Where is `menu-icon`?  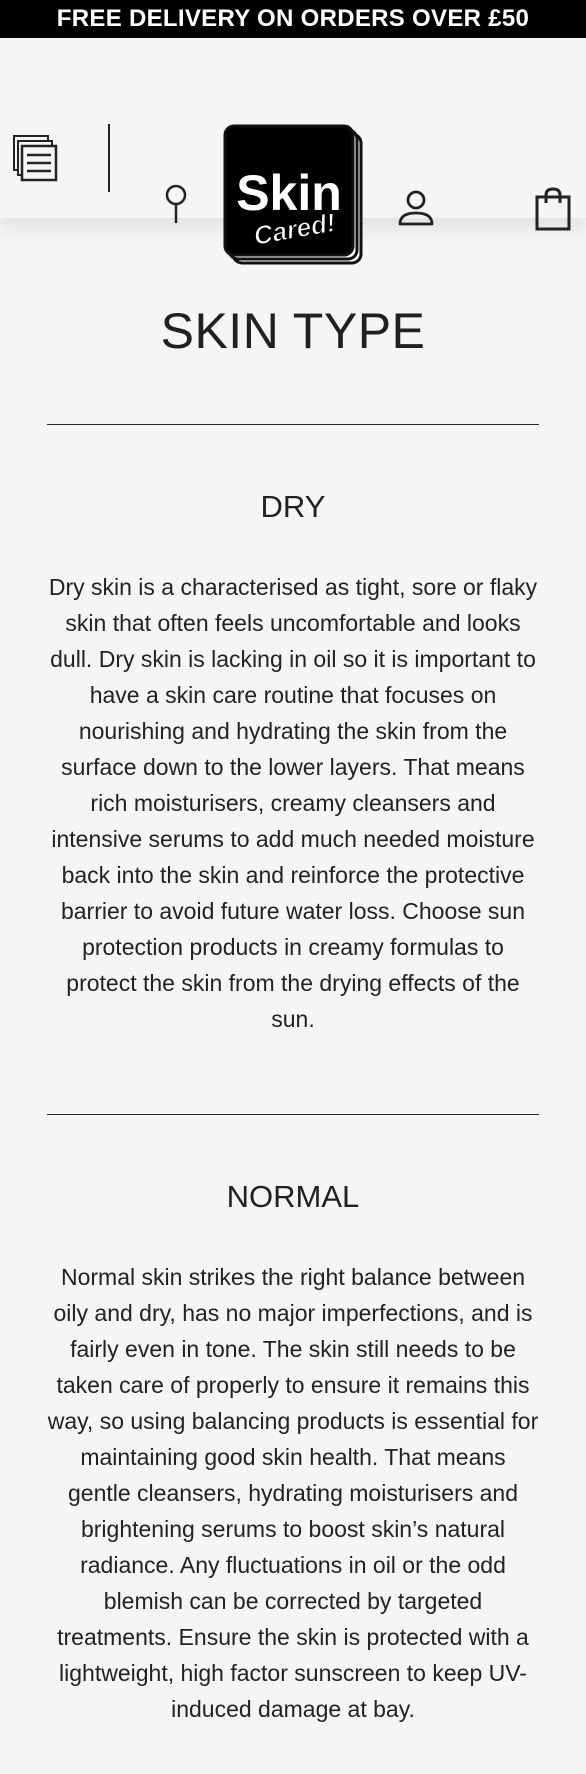 menu-icon is located at coordinates (37, 161).